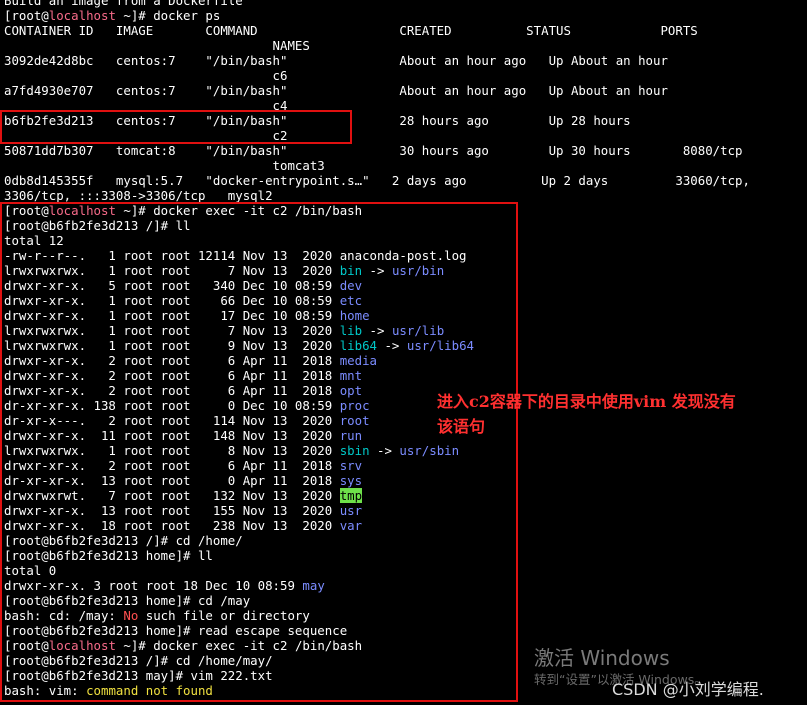 The image size is (807, 705). Describe the element at coordinates (602, 658) in the screenshot. I see `activate-windows-title: 激活 Windows` at that location.